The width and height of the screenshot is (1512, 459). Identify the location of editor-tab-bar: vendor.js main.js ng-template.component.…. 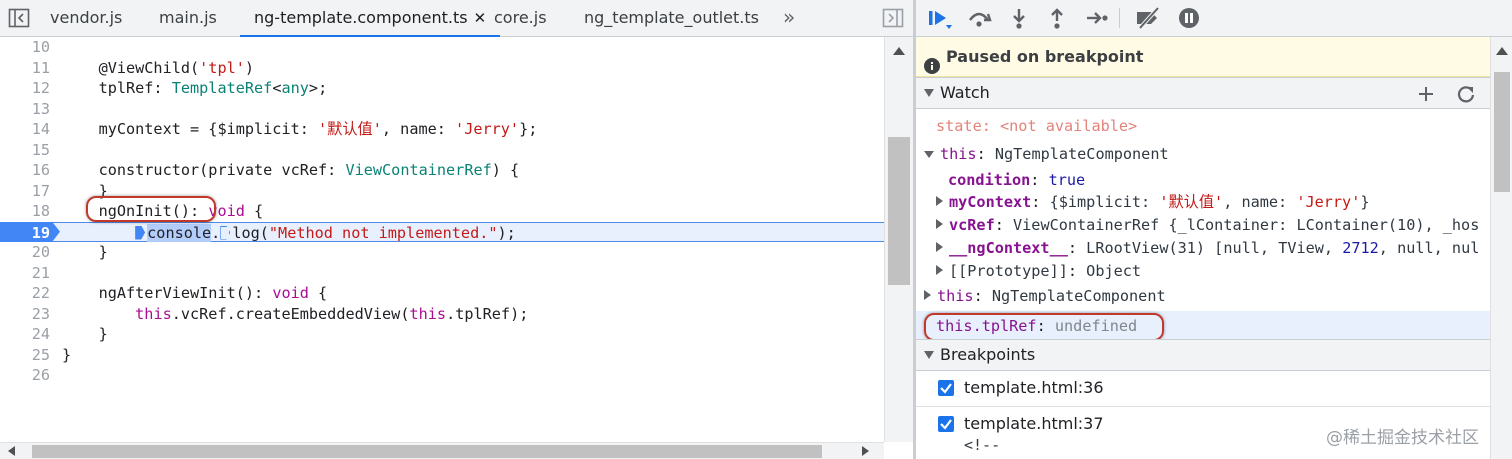
(456, 18).